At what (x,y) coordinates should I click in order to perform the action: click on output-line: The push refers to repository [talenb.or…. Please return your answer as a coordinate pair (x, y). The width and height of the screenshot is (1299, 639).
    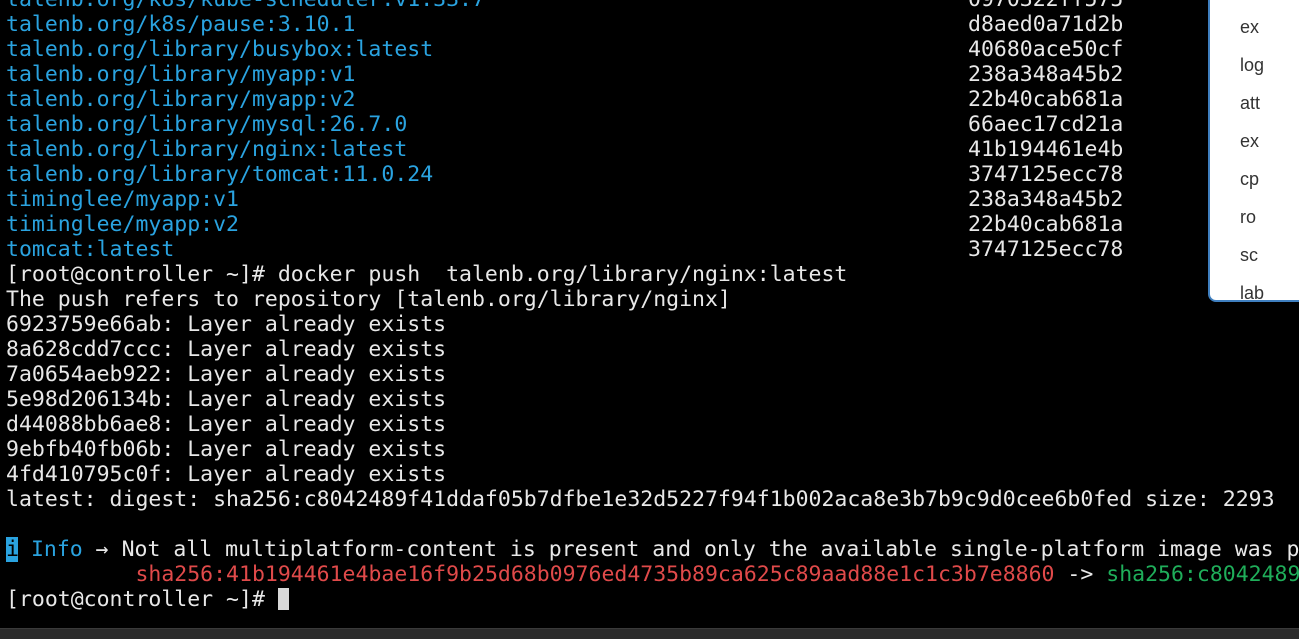
    Looking at the image, I should click on (368, 299).